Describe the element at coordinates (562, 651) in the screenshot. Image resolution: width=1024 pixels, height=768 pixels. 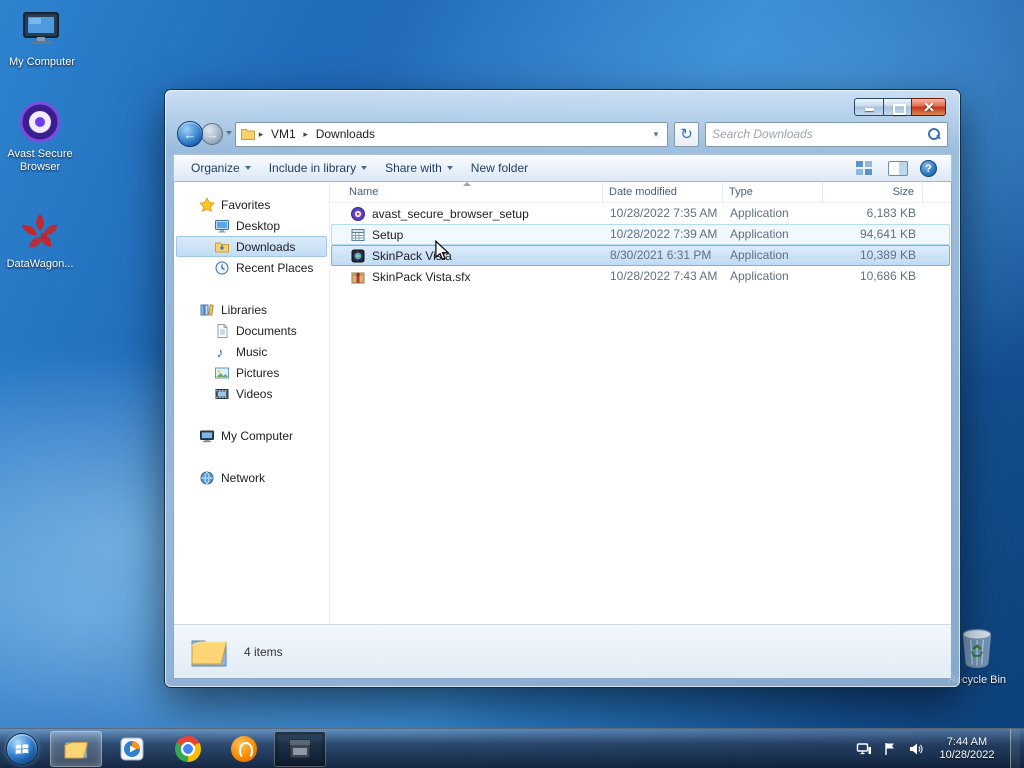
I see `details-pane: 4 items` at that location.